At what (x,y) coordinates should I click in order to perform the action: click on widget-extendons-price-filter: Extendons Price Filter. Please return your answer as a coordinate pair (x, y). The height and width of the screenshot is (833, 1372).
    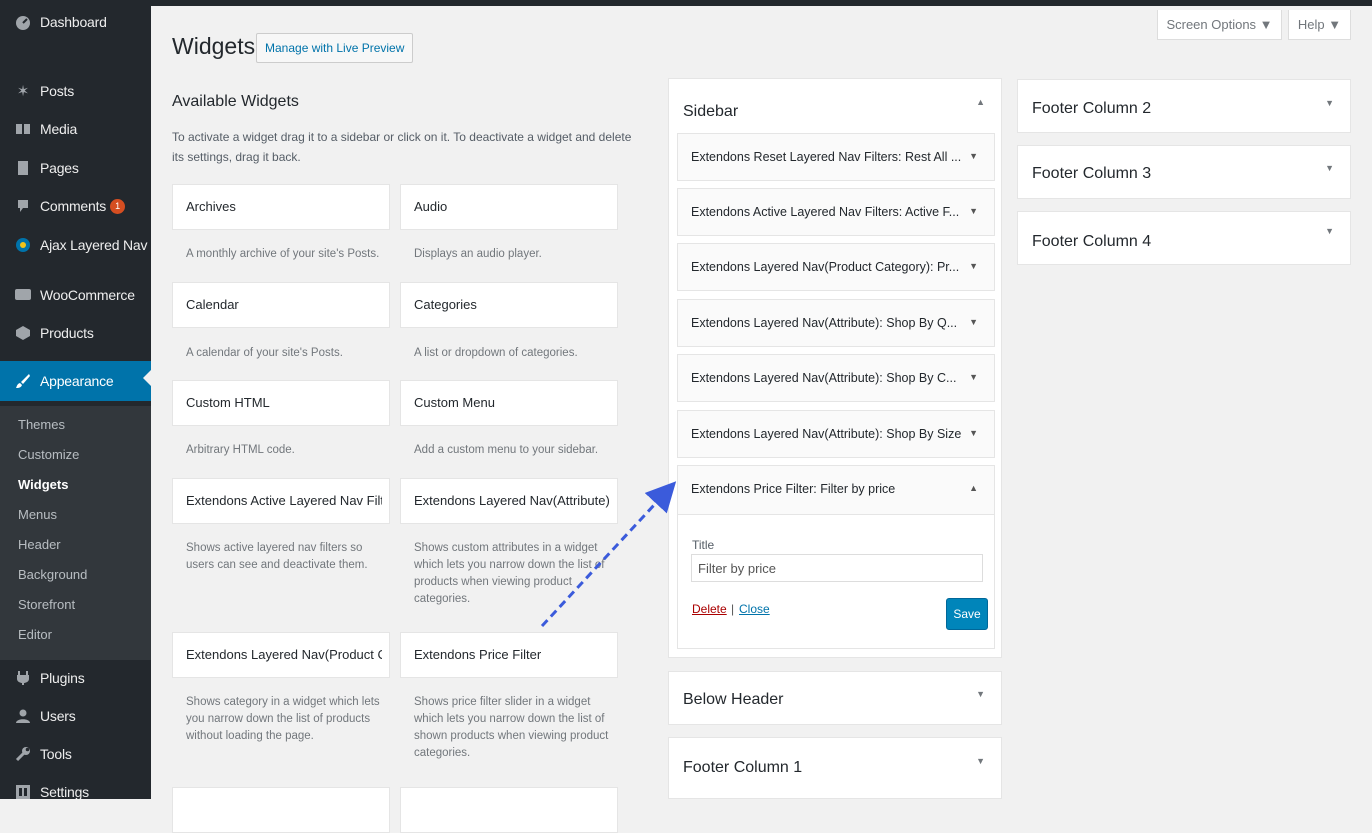
    Looking at the image, I should click on (509, 655).